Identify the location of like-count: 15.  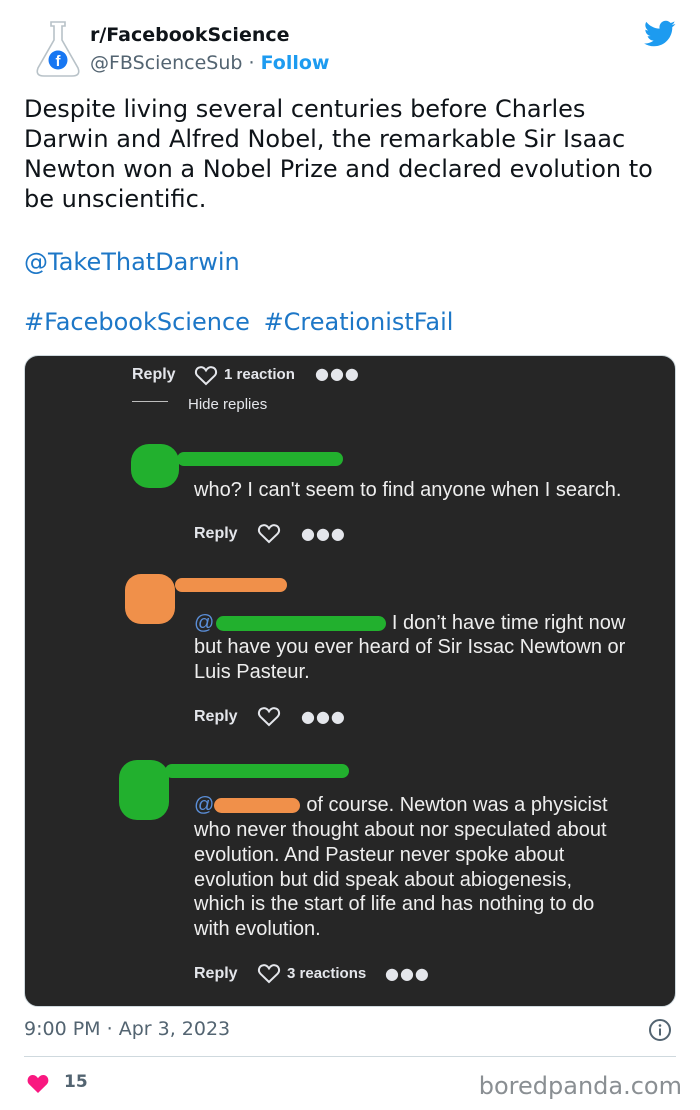
(76, 1082).